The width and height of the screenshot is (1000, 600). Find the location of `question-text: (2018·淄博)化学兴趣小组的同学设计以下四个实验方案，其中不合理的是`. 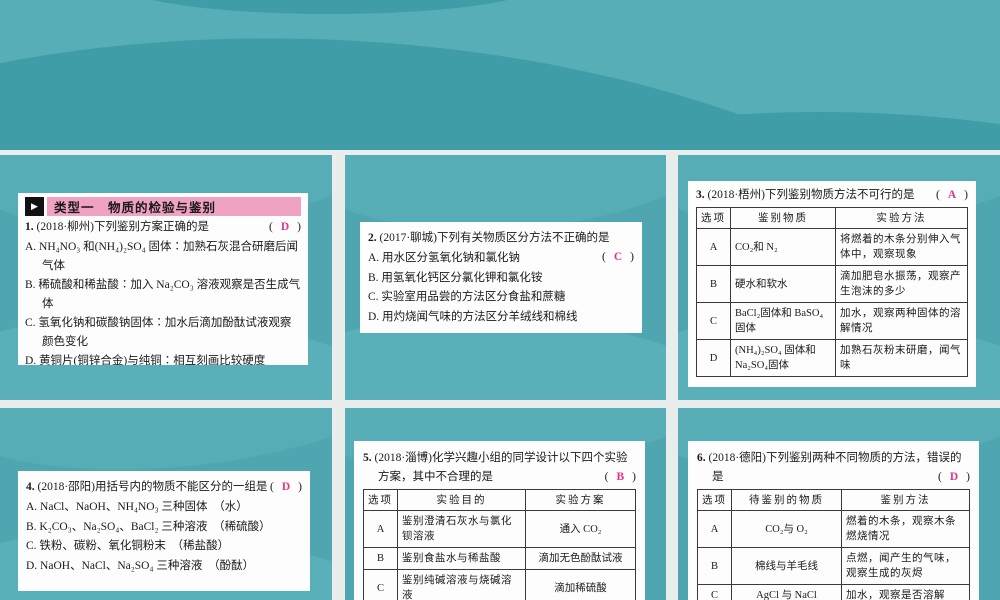

question-text: (2018·淄博)化学兴趣小组的同学设计以下四个实验方案，其中不合理的是 is located at coordinates (501, 467).